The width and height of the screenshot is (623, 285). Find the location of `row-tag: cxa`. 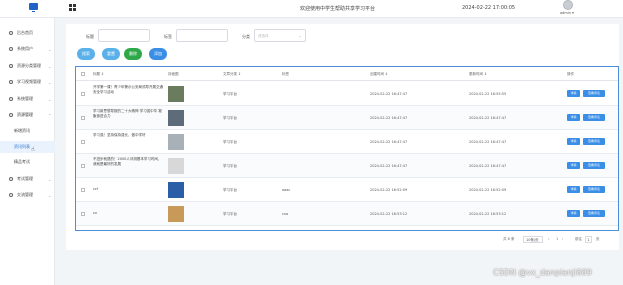

row-tag: cxa is located at coordinates (285, 214).